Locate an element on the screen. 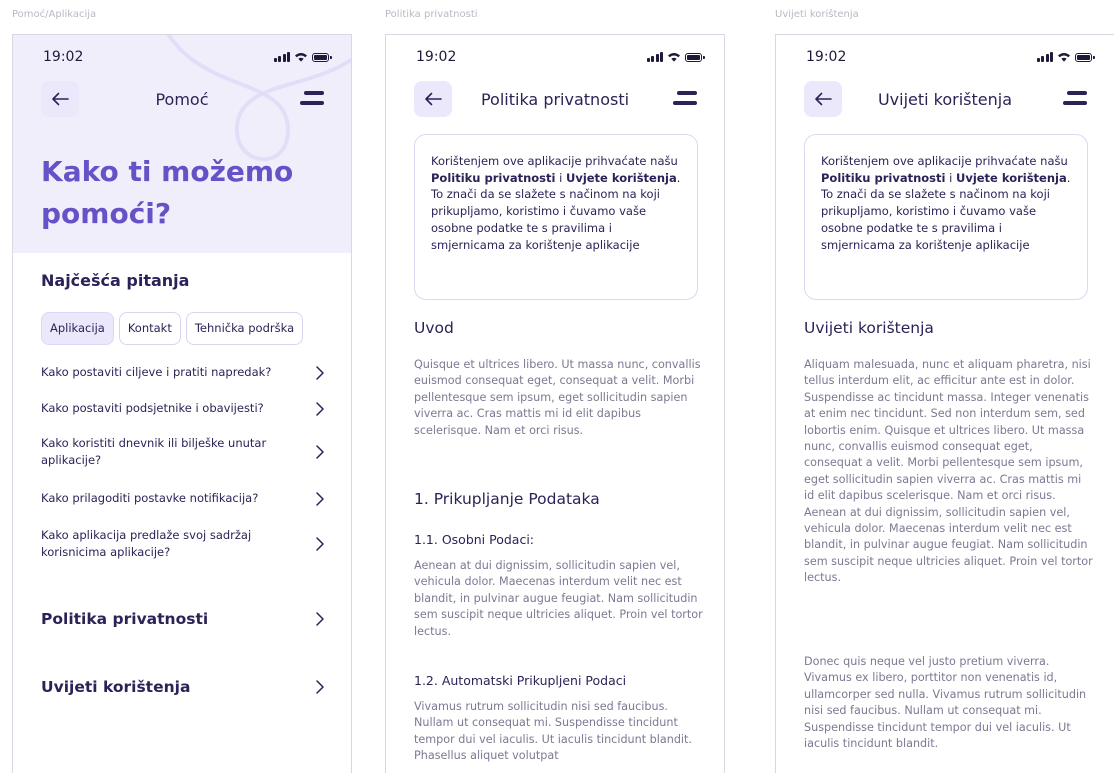 This screenshot has height=773, width=1114. terms-of-use-link: Uvijeti korištenja is located at coordinates (186, 687).